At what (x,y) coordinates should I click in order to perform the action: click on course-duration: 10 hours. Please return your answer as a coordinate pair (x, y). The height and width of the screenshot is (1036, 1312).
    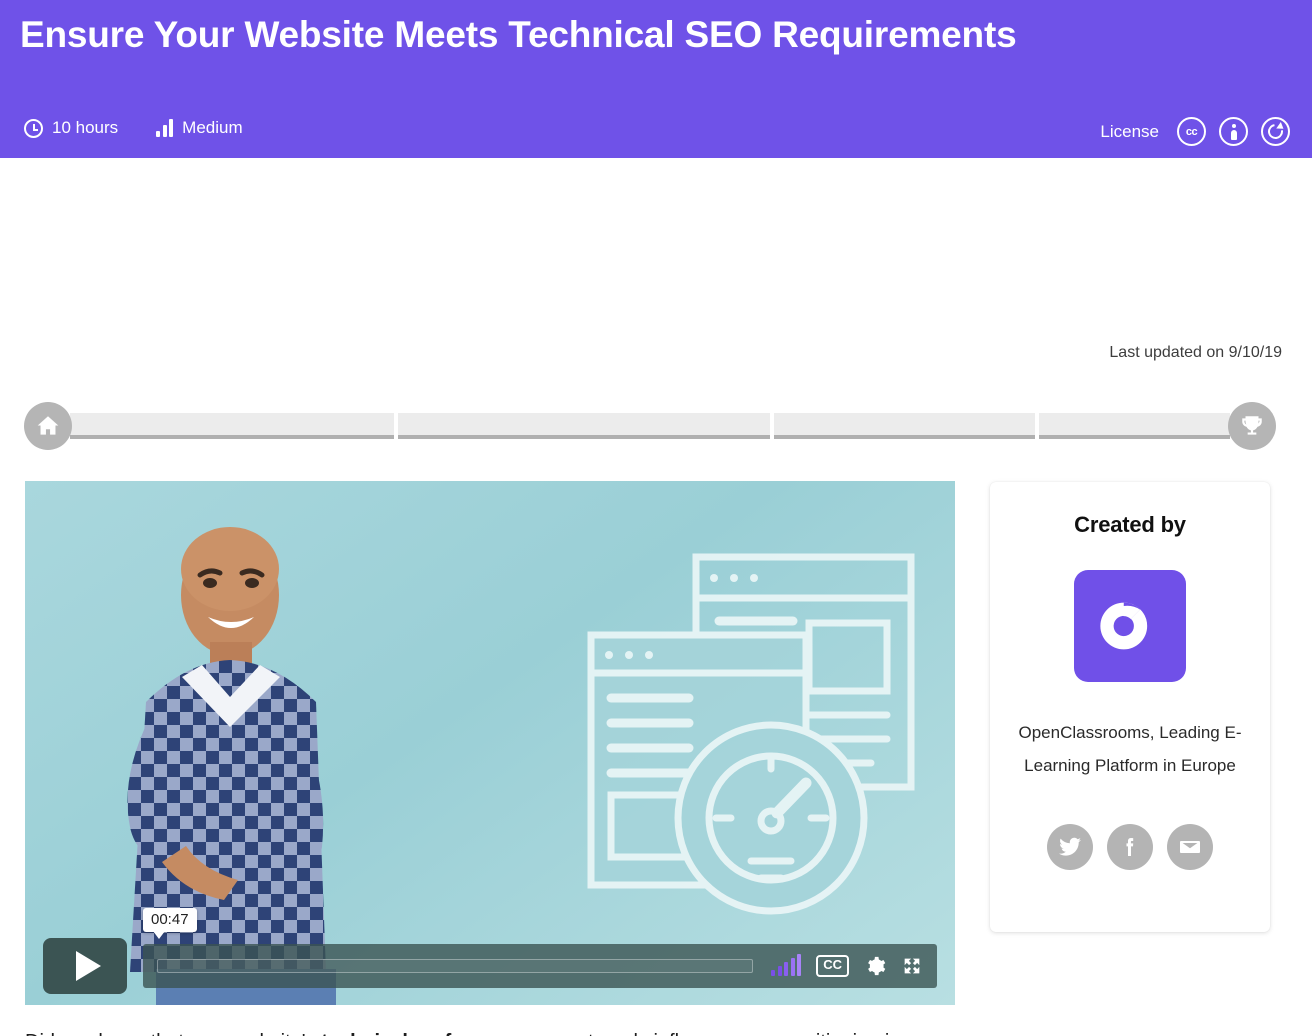
    Looking at the image, I should click on (71, 128).